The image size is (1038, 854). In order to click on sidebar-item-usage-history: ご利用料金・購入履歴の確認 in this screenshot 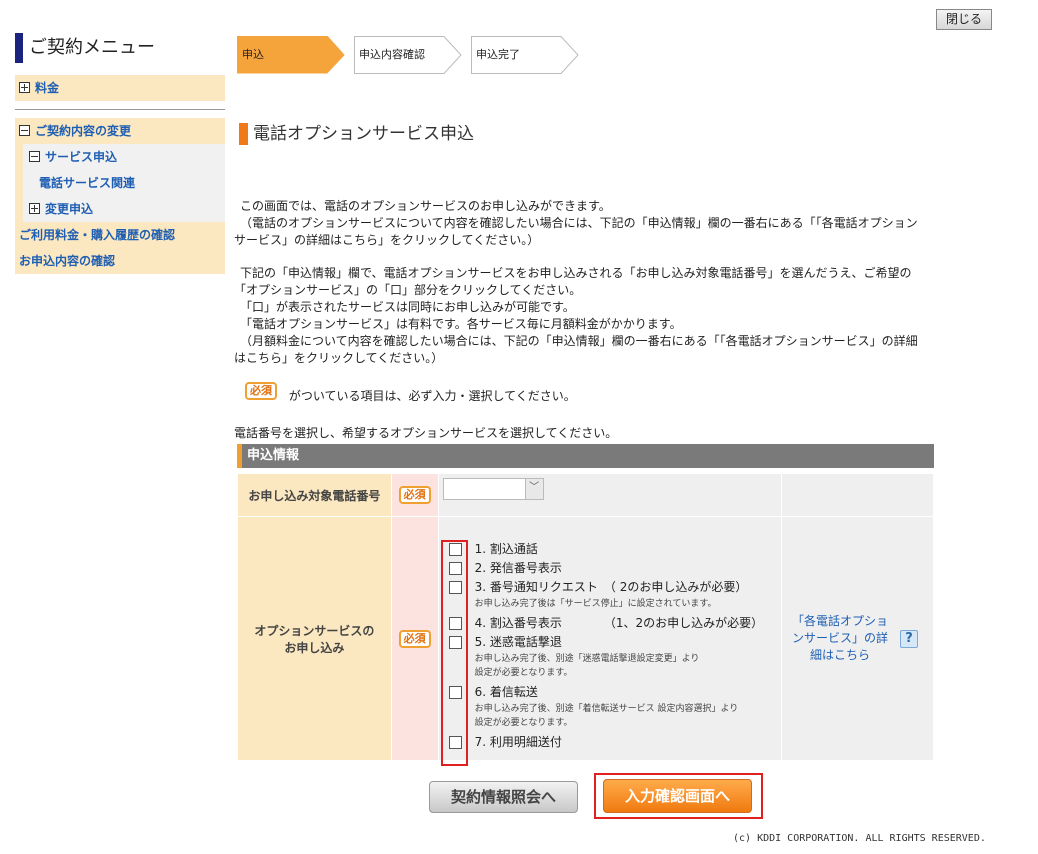, I will do `click(120, 235)`.